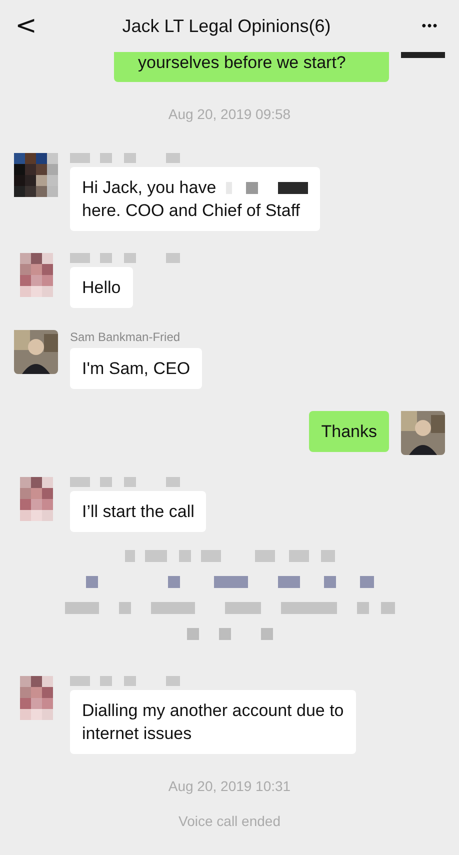 The height and width of the screenshot is (855, 459). I want to click on more-button: •••, so click(429, 26).